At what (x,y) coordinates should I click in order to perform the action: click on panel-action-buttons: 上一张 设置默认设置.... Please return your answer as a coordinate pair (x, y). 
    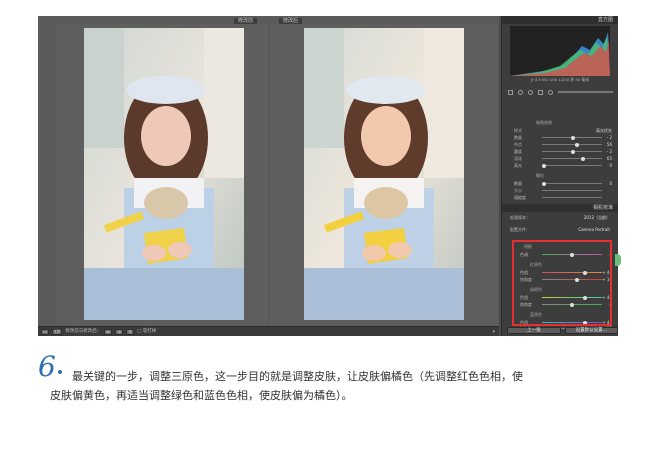
    Looking at the image, I should click on (562, 331).